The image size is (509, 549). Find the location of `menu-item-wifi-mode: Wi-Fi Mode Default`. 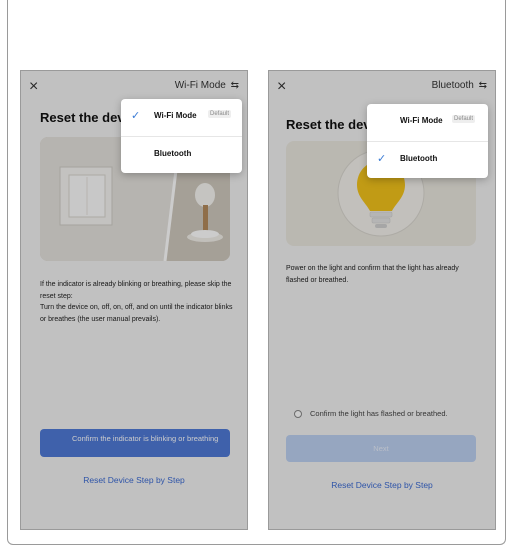

menu-item-wifi-mode: Wi-Fi Mode Default is located at coordinates (427, 122).